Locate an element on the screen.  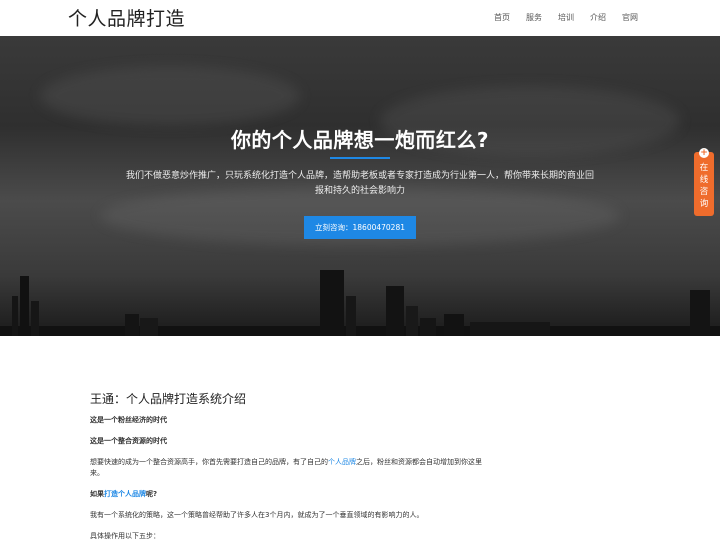
nav-item-about: 介绍 is located at coordinates (598, 17).